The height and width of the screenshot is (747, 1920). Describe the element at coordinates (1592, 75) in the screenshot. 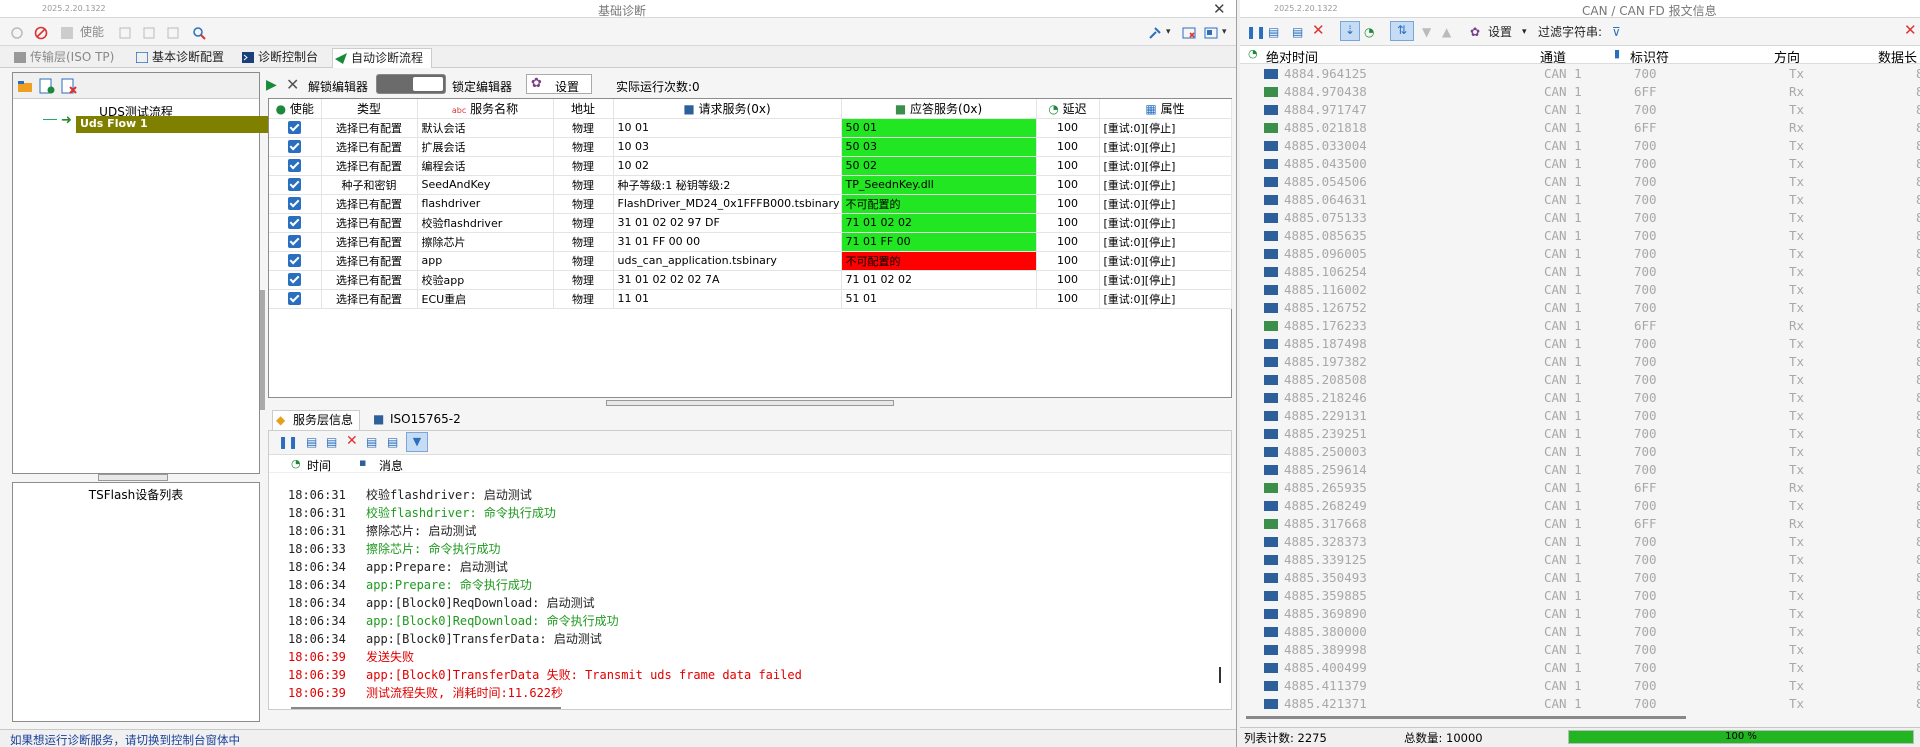

I see `can-message-row: 4884.964125 CAN 1 700 Tx 8` at that location.